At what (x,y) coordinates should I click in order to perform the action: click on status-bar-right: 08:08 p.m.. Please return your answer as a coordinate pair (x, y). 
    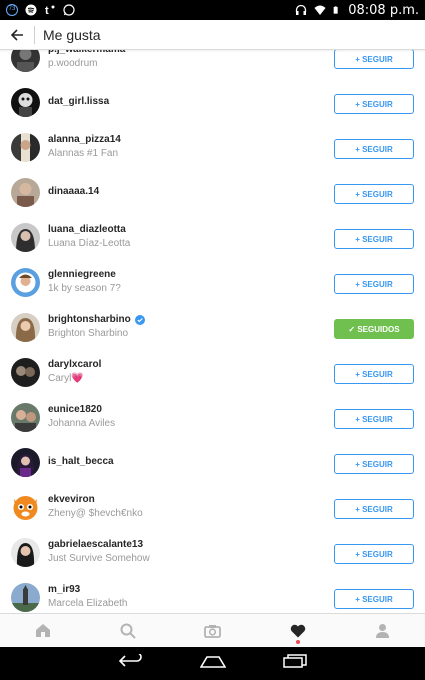
    Looking at the image, I should click on (357, 10).